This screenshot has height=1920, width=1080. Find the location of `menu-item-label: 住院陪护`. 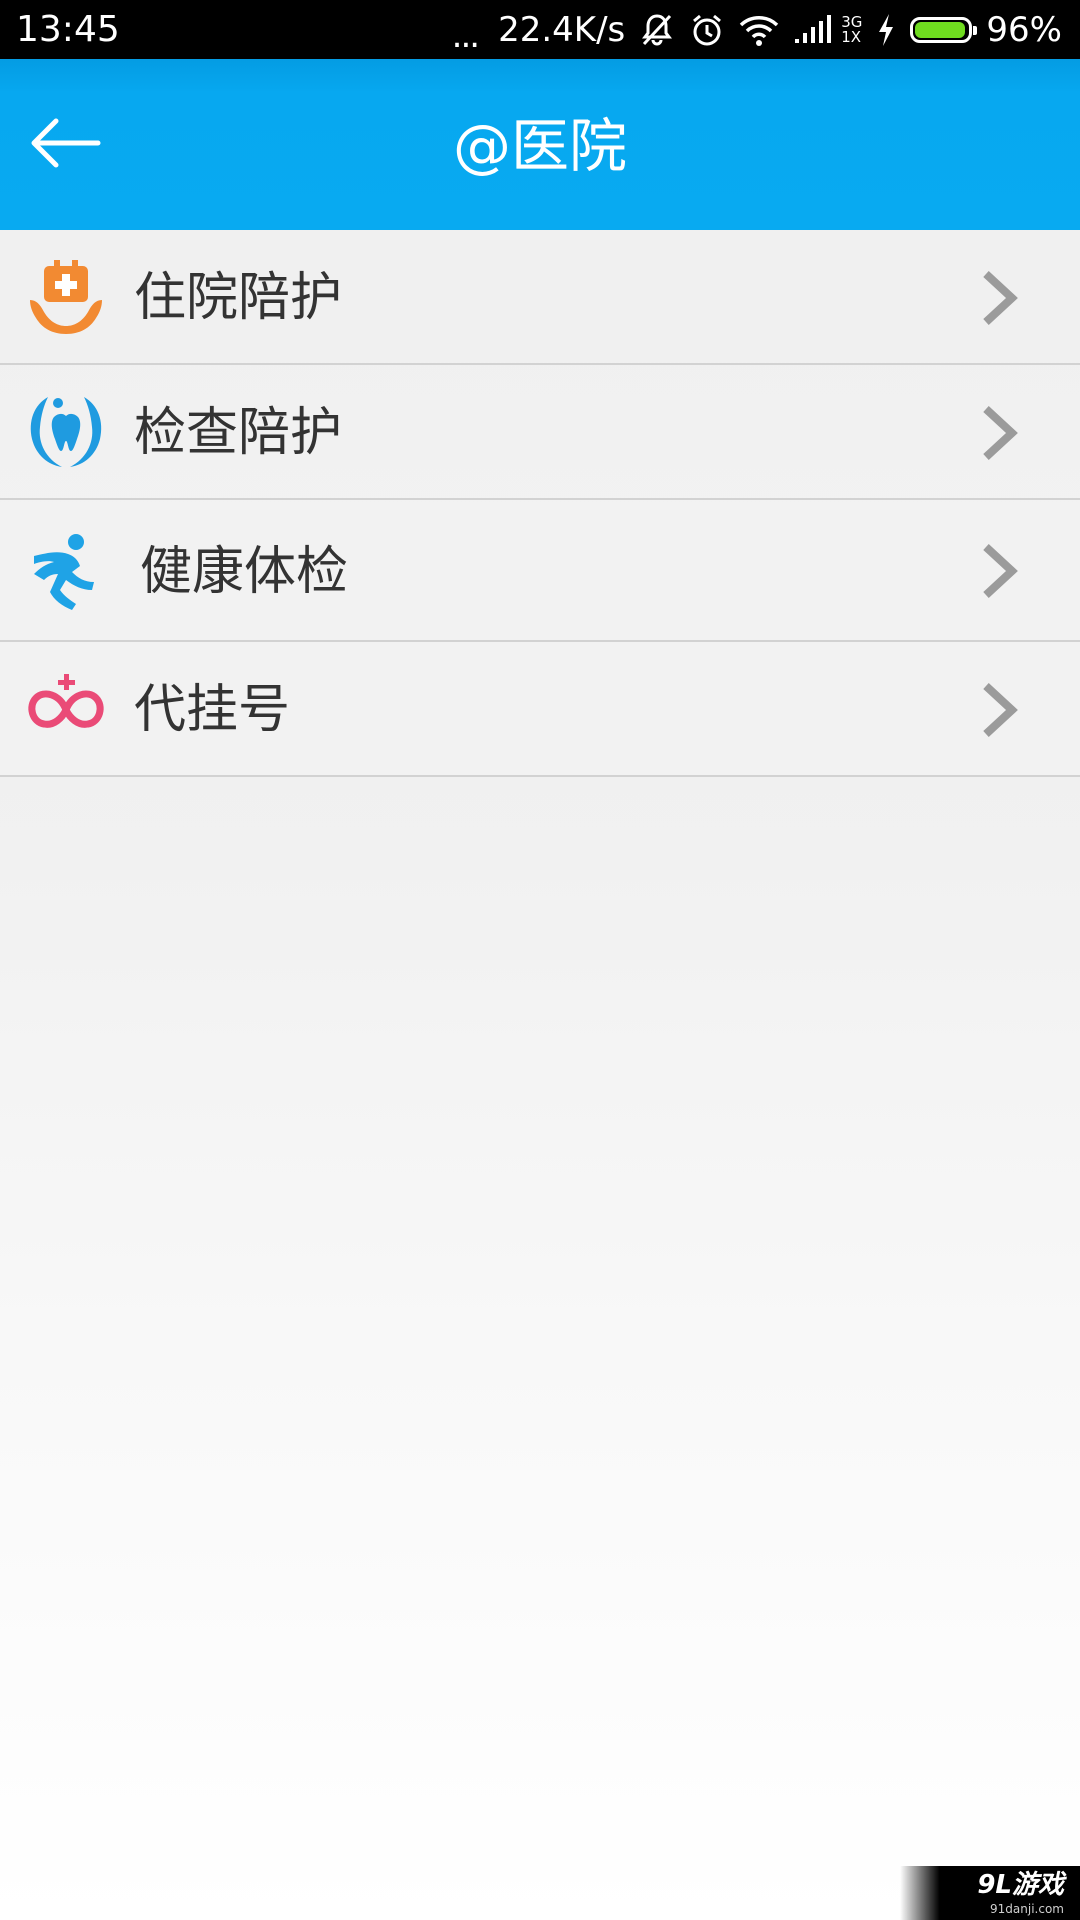

menu-item-label: 住院陪护 is located at coordinates (238, 298).